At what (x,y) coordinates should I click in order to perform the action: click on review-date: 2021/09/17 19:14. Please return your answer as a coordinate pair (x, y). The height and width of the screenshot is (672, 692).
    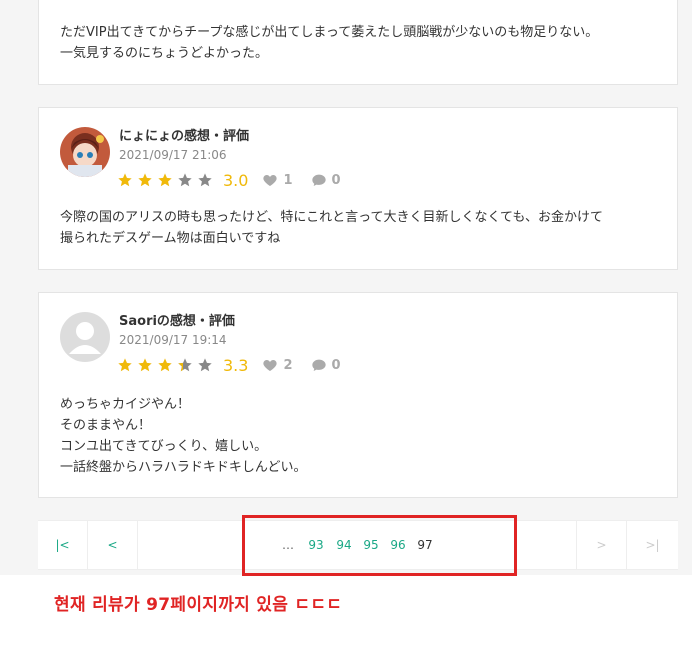
    Looking at the image, I should click on (173, 340).